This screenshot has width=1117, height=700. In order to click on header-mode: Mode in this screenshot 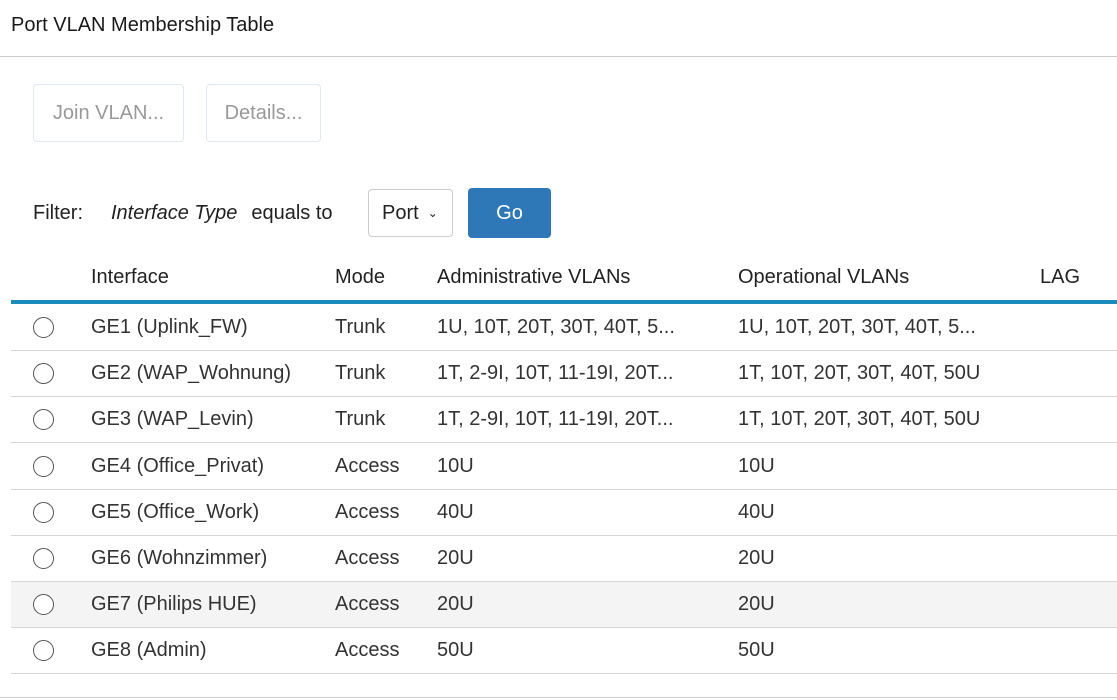, I will do `click(360, 277)`.